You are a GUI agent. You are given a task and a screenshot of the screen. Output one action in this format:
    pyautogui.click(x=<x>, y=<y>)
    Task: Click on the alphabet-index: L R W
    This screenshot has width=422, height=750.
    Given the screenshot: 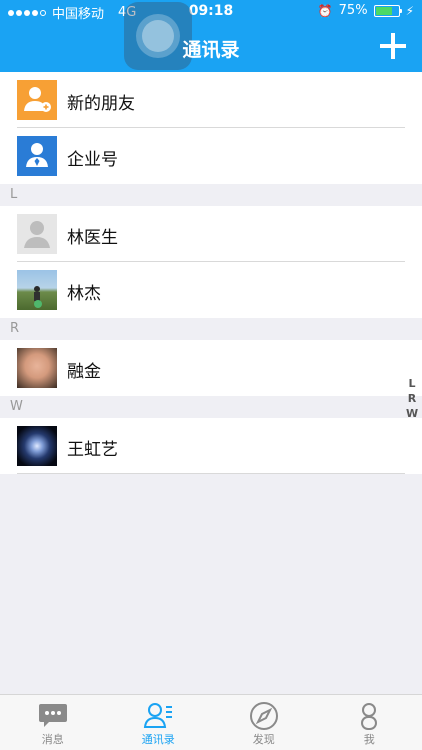 What is the action you would take?
    pyautogui.click(x=412, y=398)
    